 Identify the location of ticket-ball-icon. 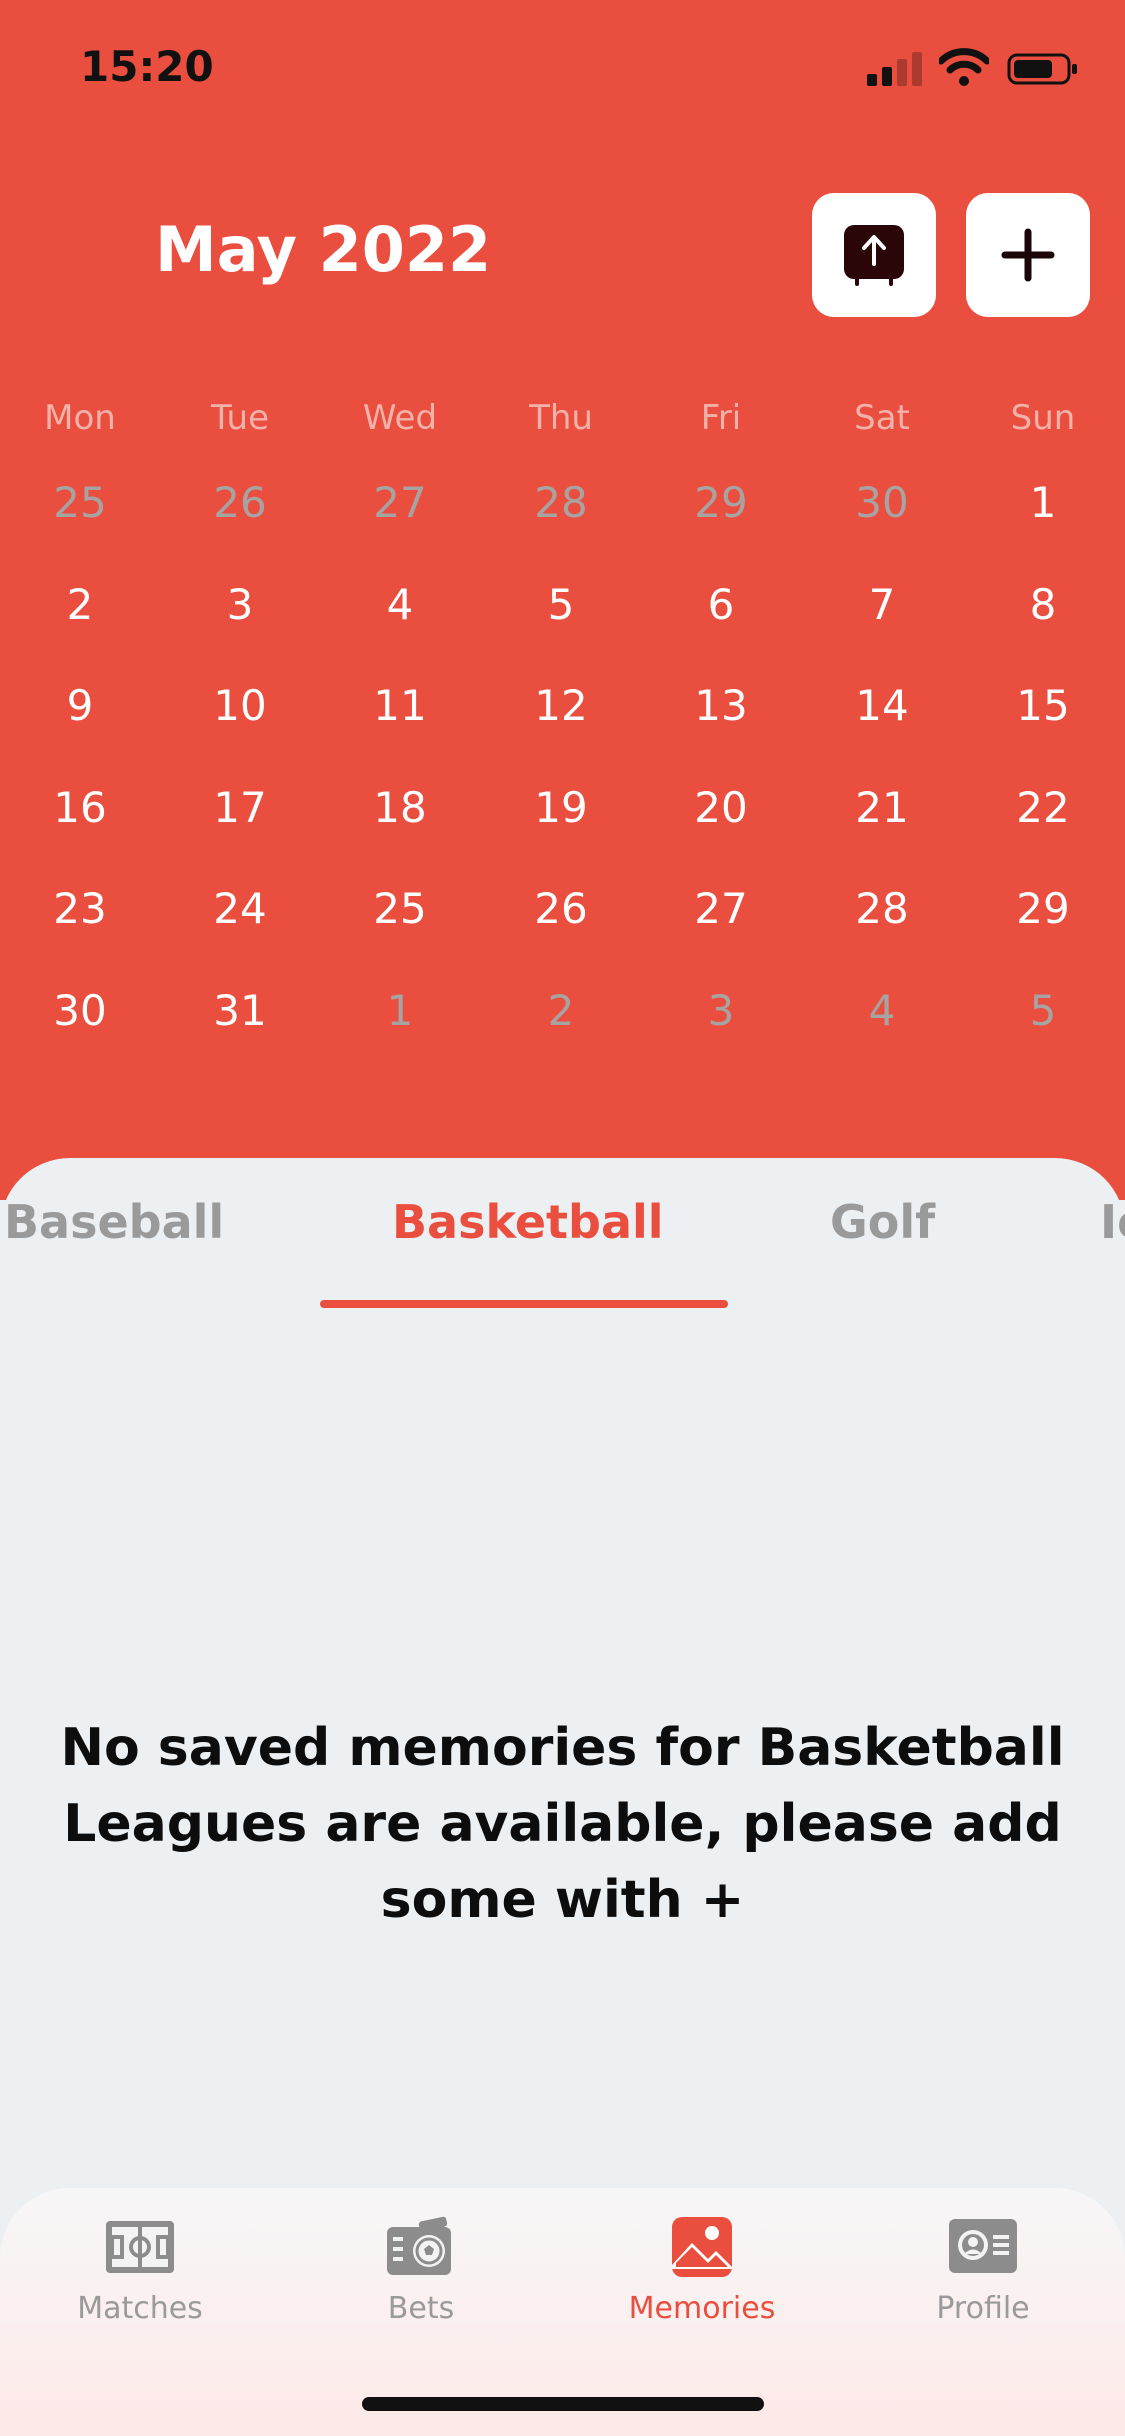
(419, 2245).